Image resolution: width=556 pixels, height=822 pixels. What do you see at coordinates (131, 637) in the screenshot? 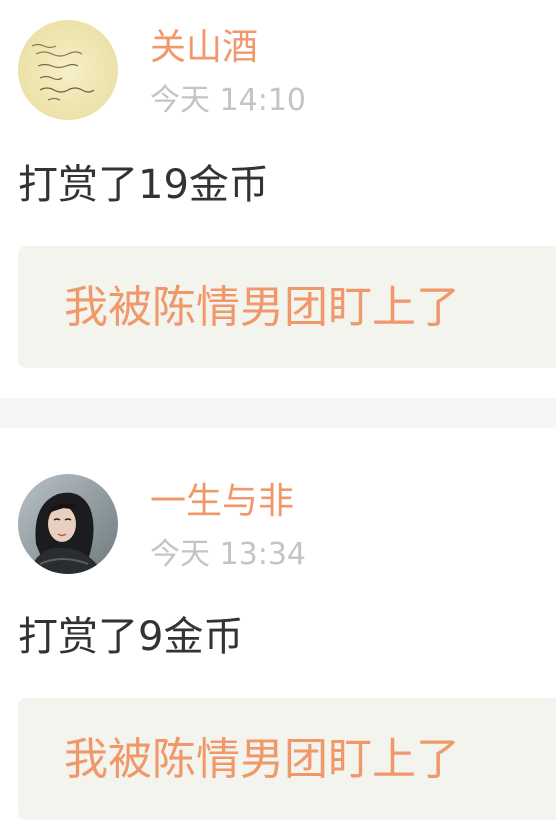
I see `reward-action-text: 打赏了9金币` at bounding box center [131, 637].